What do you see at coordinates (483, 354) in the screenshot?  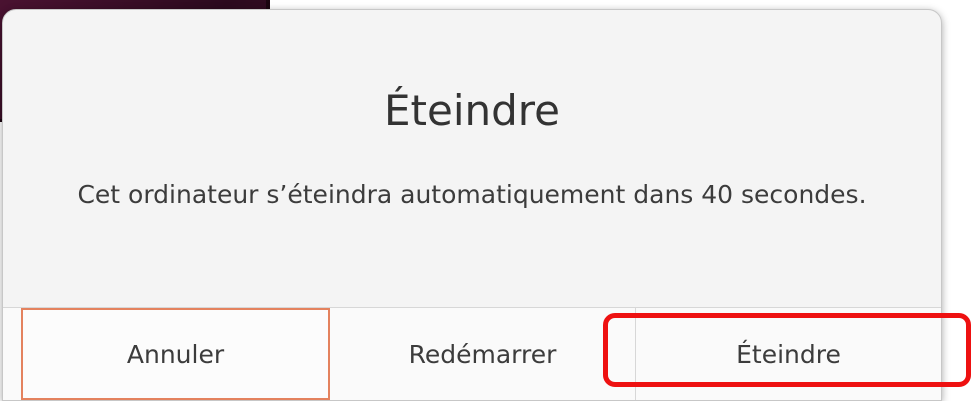 I see `restart-button: Redémarrer` at bounding box center [483, 354].